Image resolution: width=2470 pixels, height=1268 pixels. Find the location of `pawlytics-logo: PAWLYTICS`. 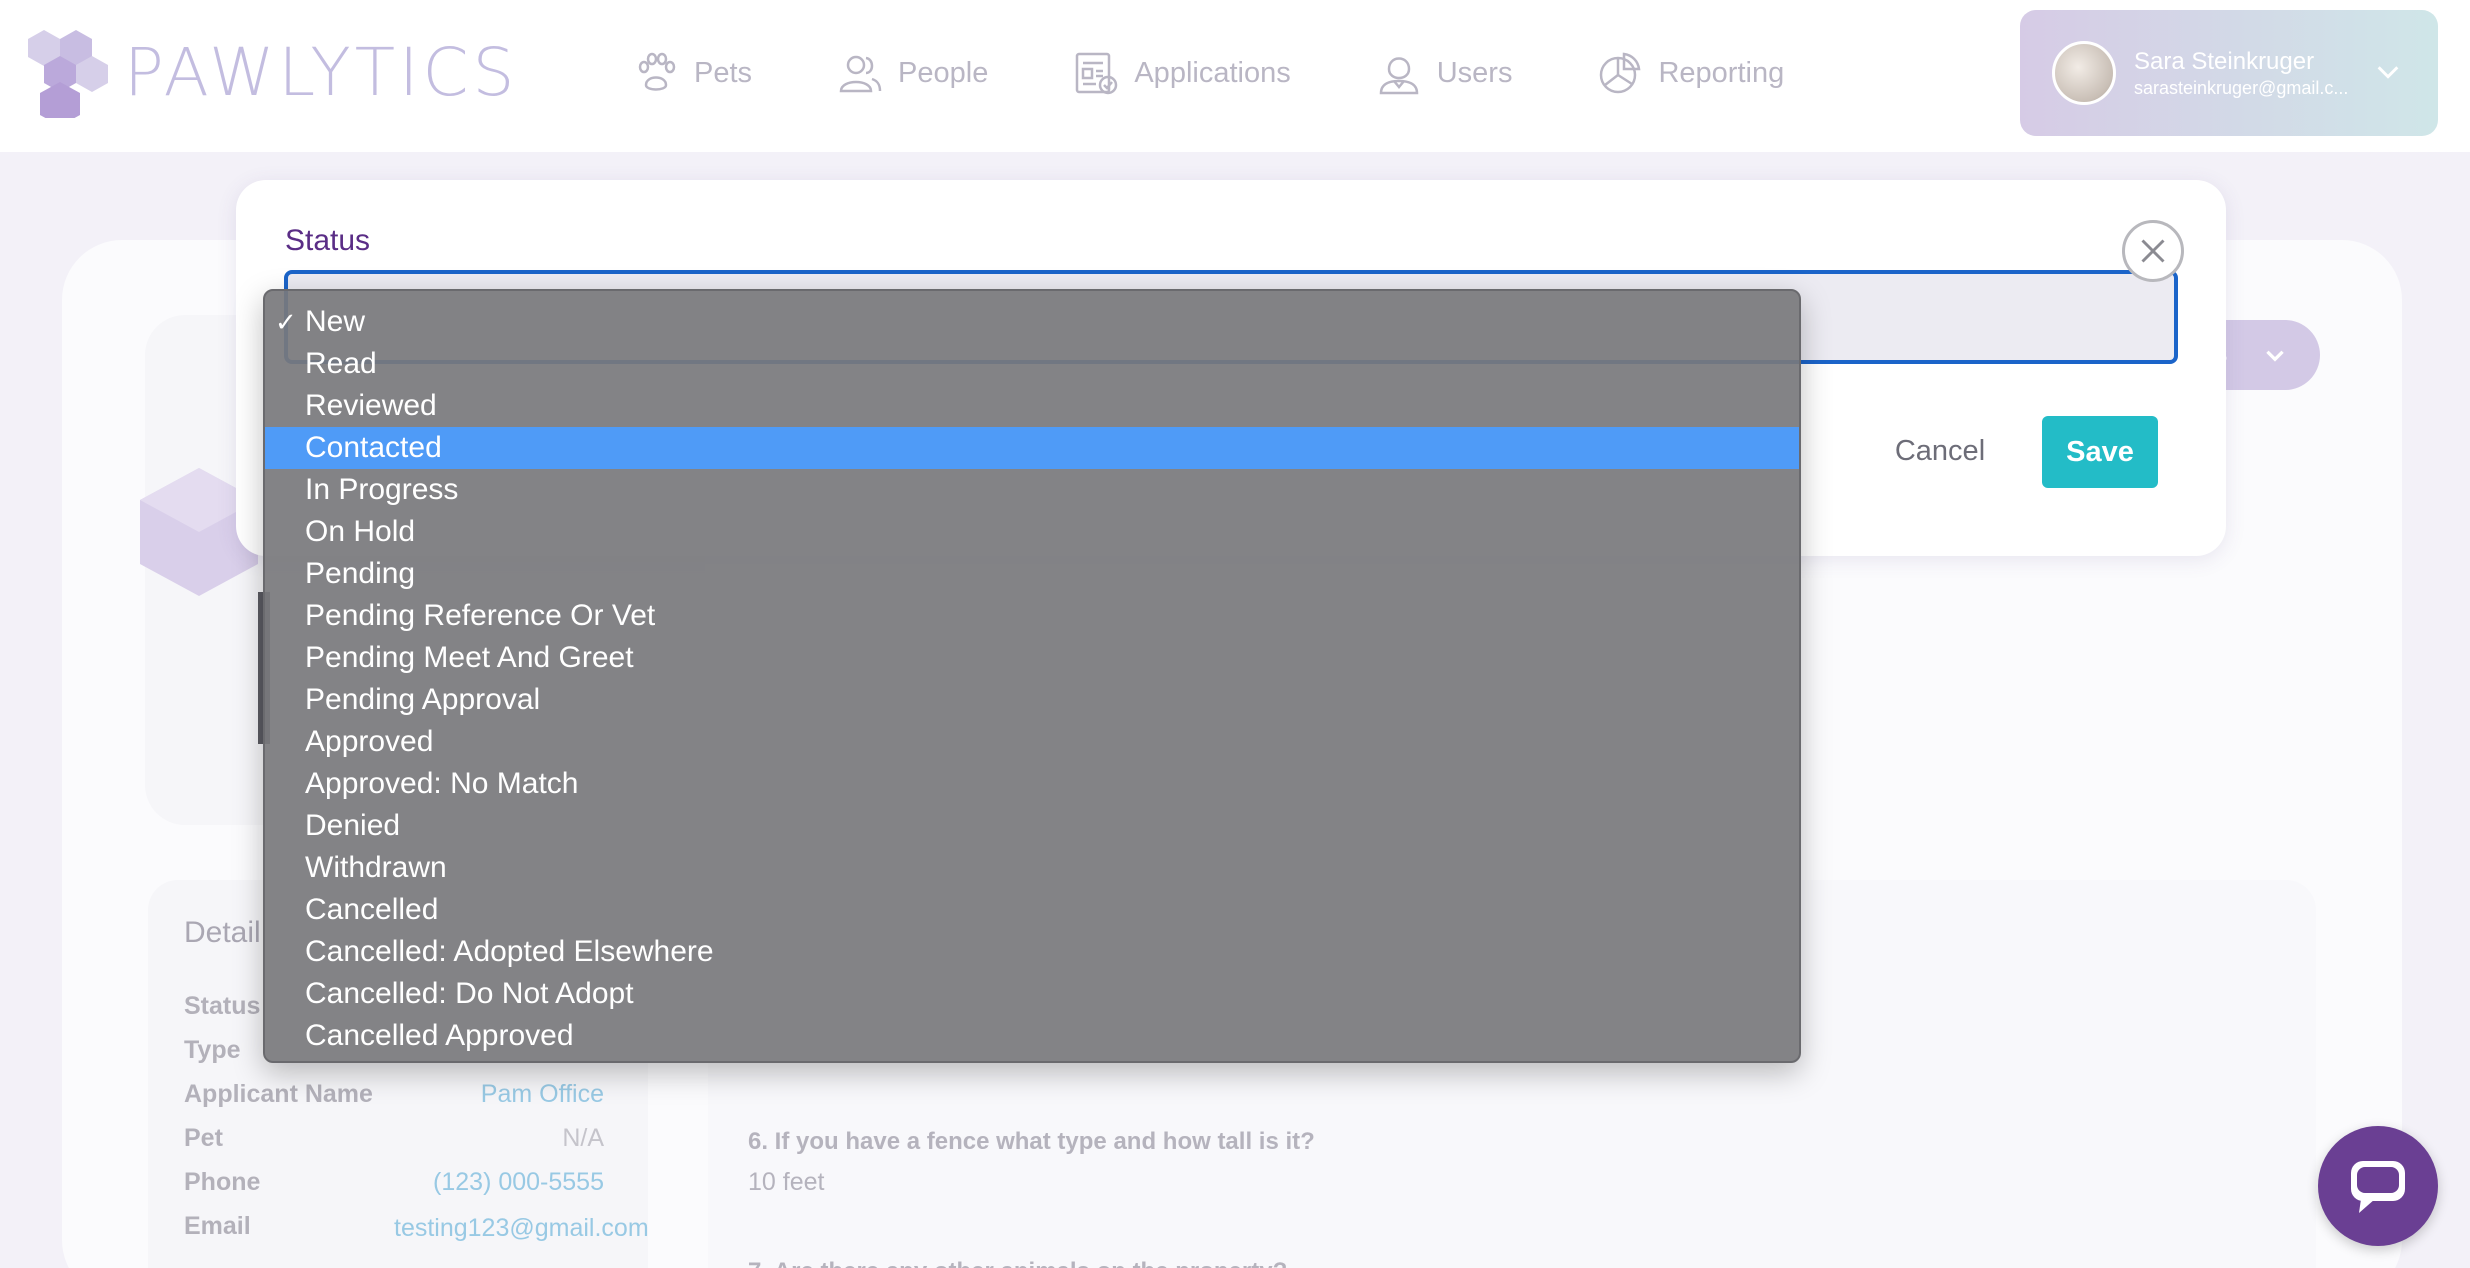

pawlytics-logo: PAWLYTICS is located at coordinates (270, 72).